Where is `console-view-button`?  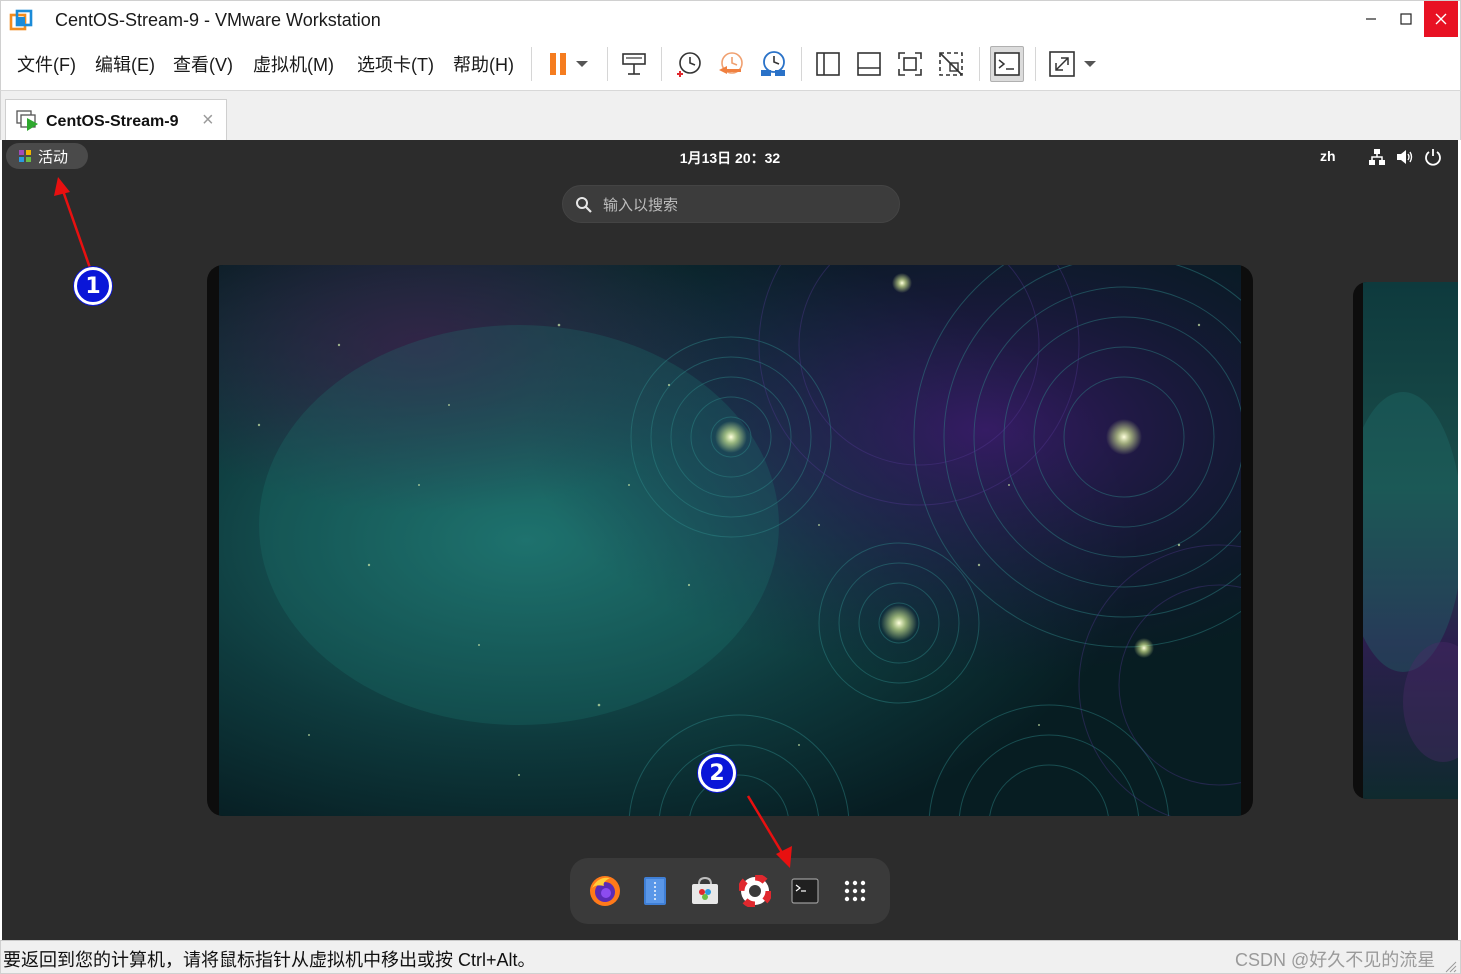
console-view-button is located at coordinates (1007, 64).